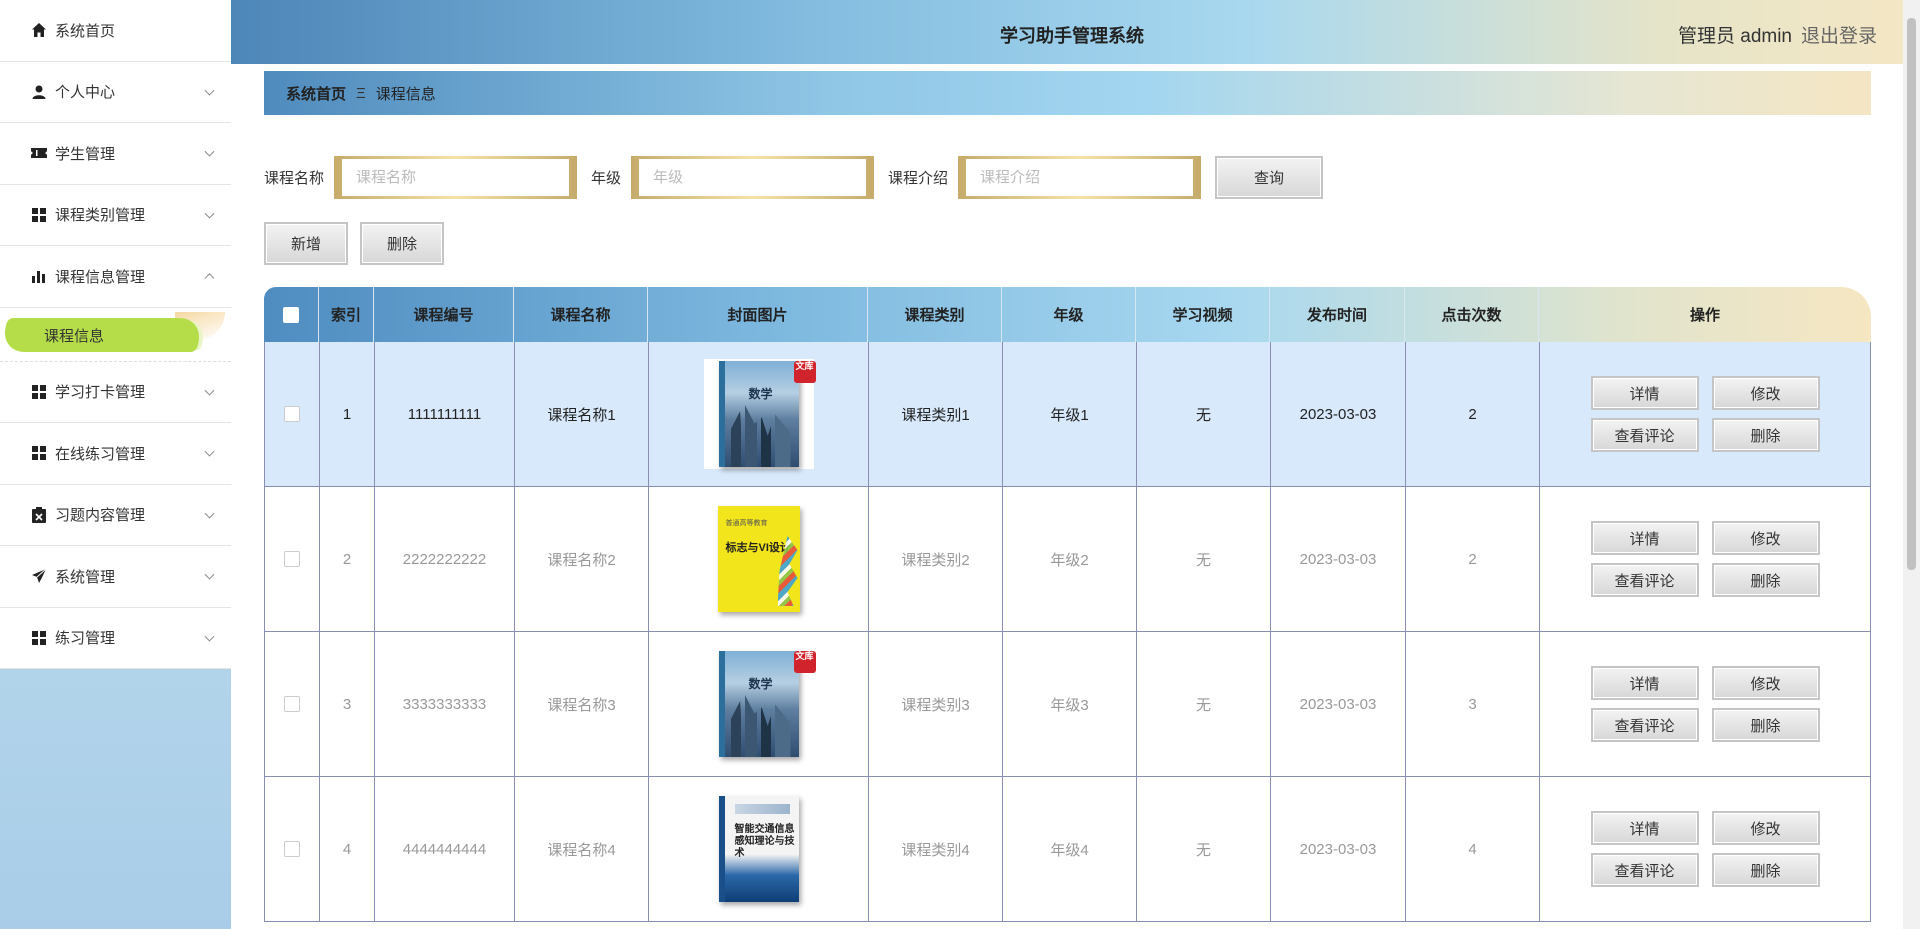  I want to click on course-intro-input, so click(1080, 177).